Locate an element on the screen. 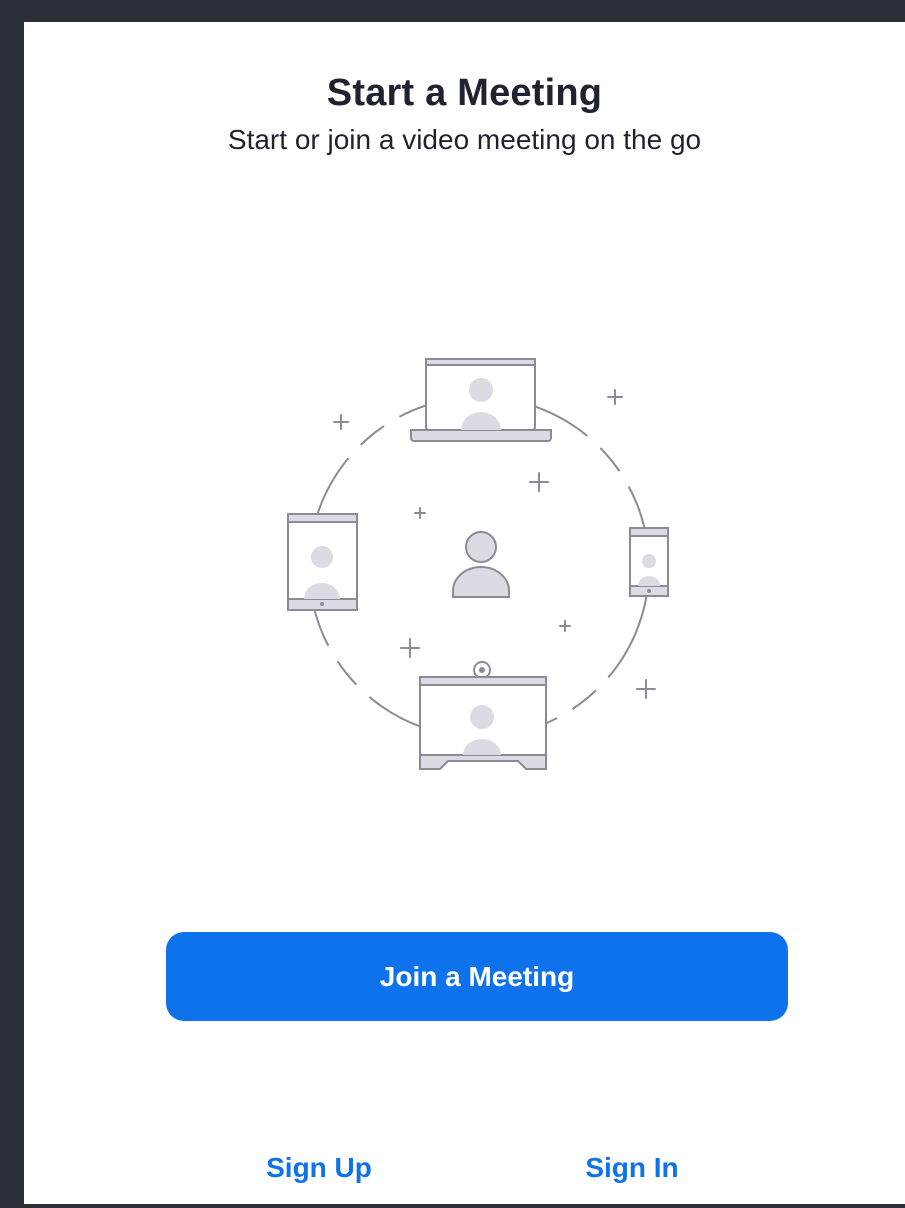  meeting-devices-illustration is located at coordinates (478, 564).